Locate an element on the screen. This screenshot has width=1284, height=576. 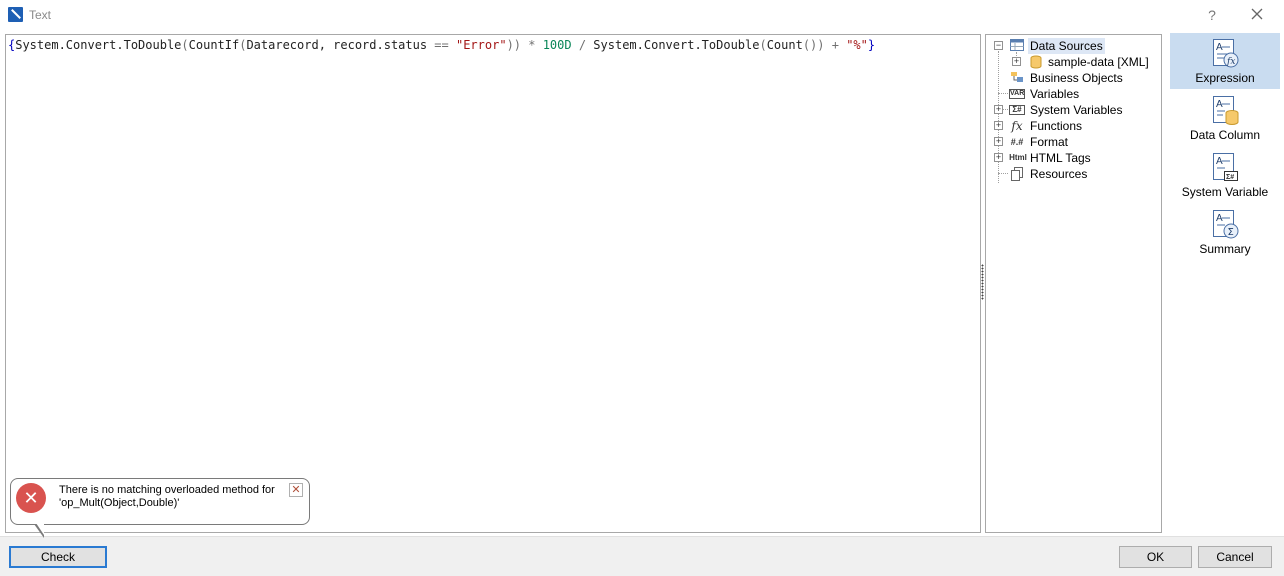
tree-item-format: + #.# Format is located at coordinates (1073, 142).